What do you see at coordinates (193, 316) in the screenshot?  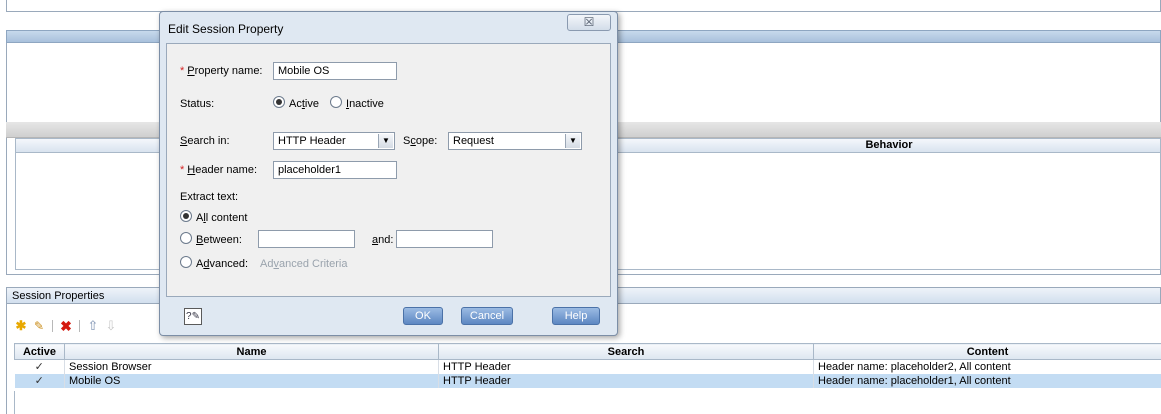 I see `help-document-icon: ?✎` at bounding box center [193, 316].